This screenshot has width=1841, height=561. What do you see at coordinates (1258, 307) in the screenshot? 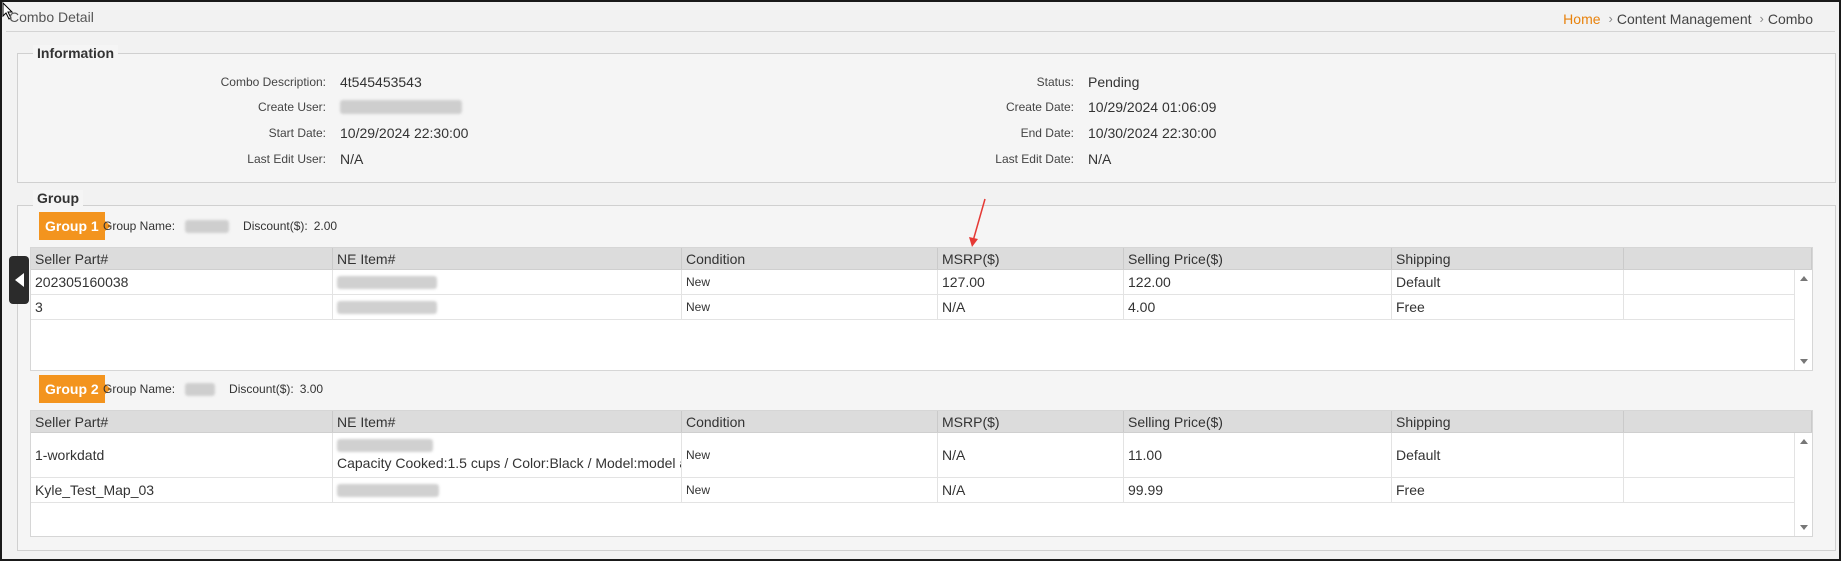
I see `selling-price-cell: 4.00` at bounding box center [1258, 307].